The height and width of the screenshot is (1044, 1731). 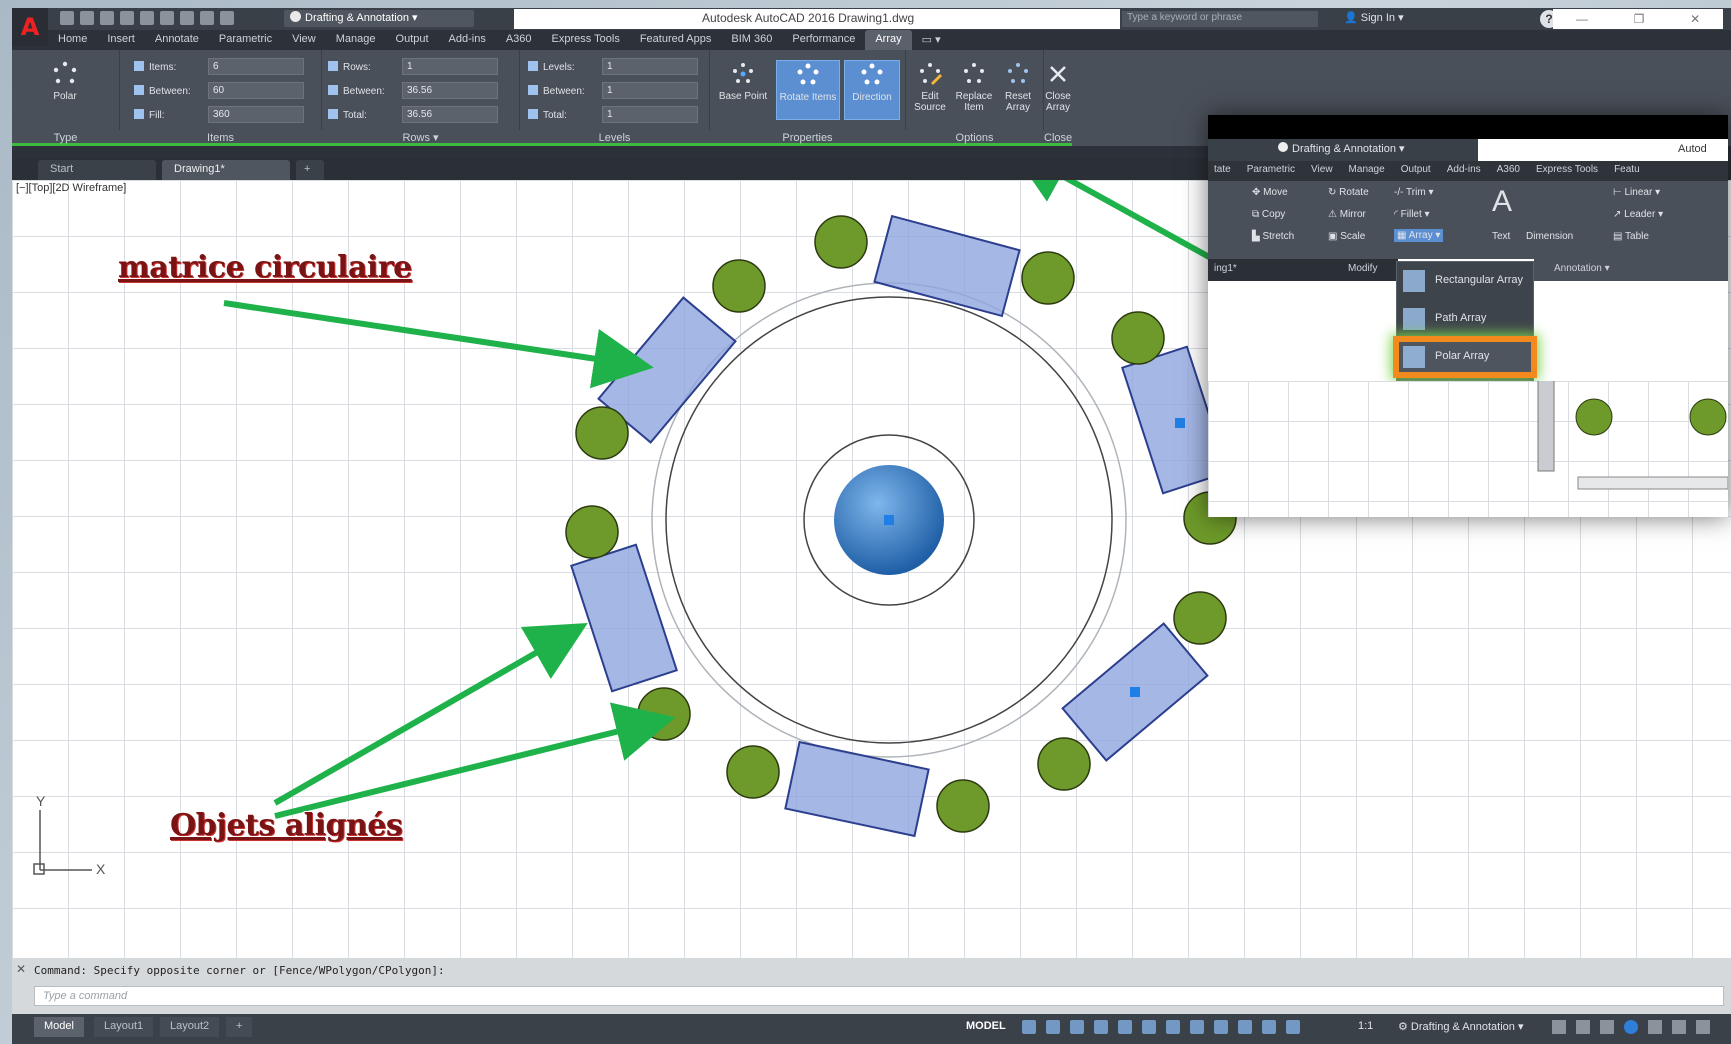 What do you see at coordinates (467, 40) in the screenshot?
I see `ribbon-tab-add-ins: Add-ins` at bounding box center [467, 40].